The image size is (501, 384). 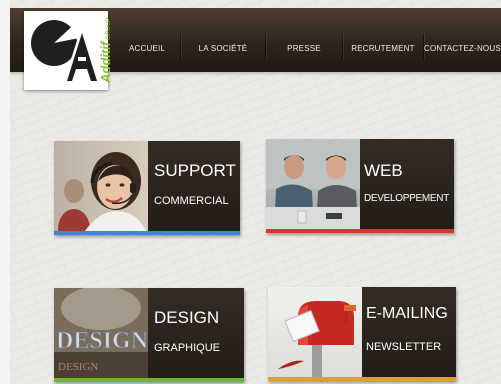 I want to click on tile-title: DESIGN, so click(x=187, y=317).